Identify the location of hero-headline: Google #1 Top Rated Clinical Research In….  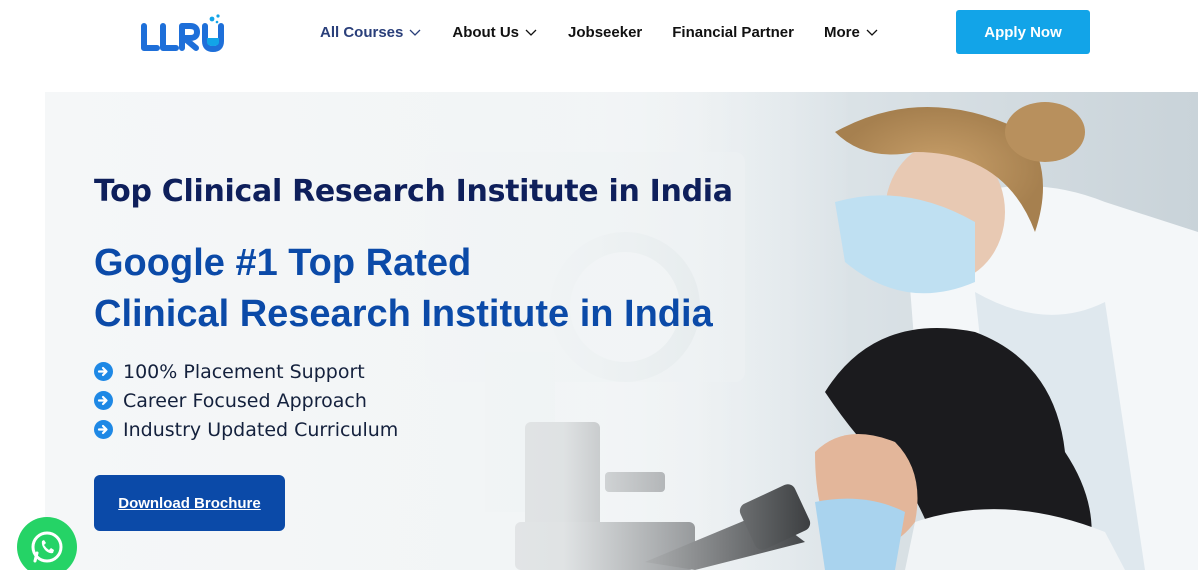
(403, 289).